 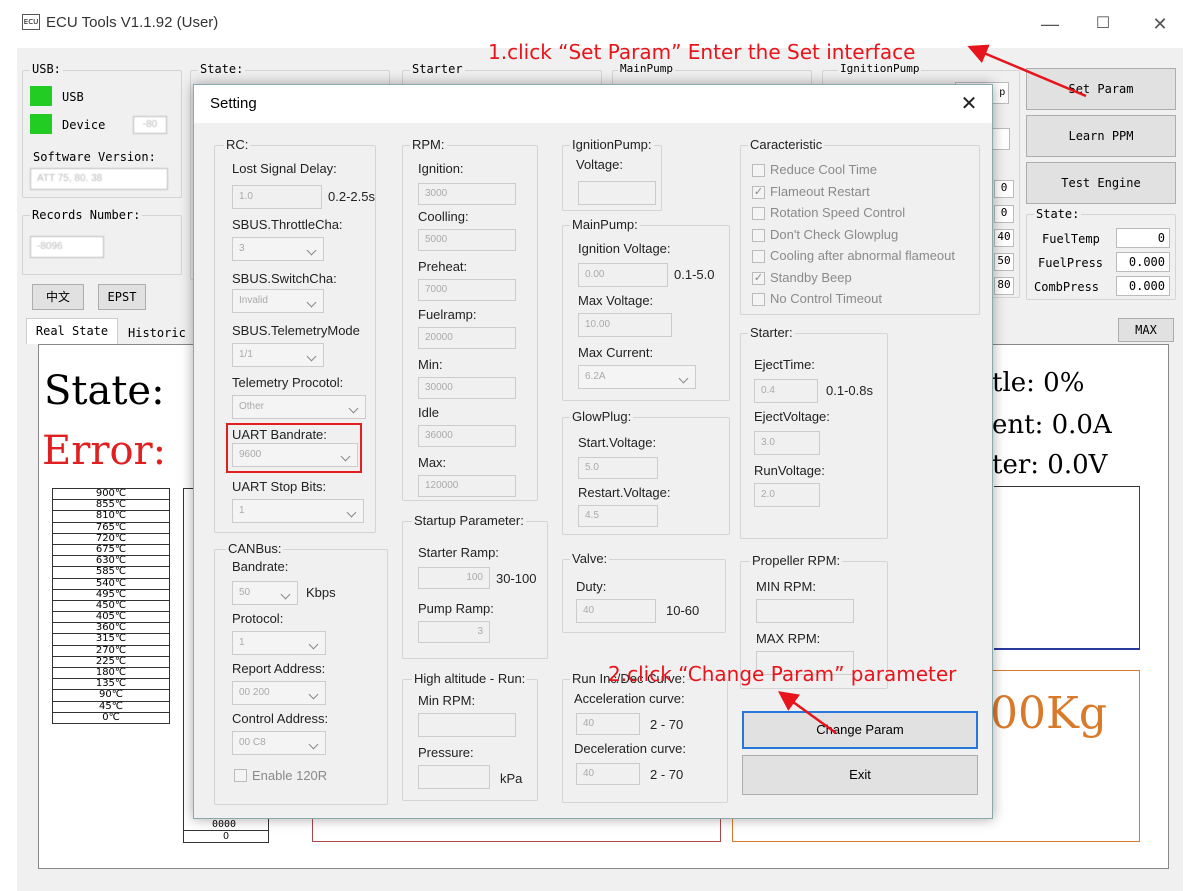 I want to click on acceleration-input: 40, so click(x=608, y=724).